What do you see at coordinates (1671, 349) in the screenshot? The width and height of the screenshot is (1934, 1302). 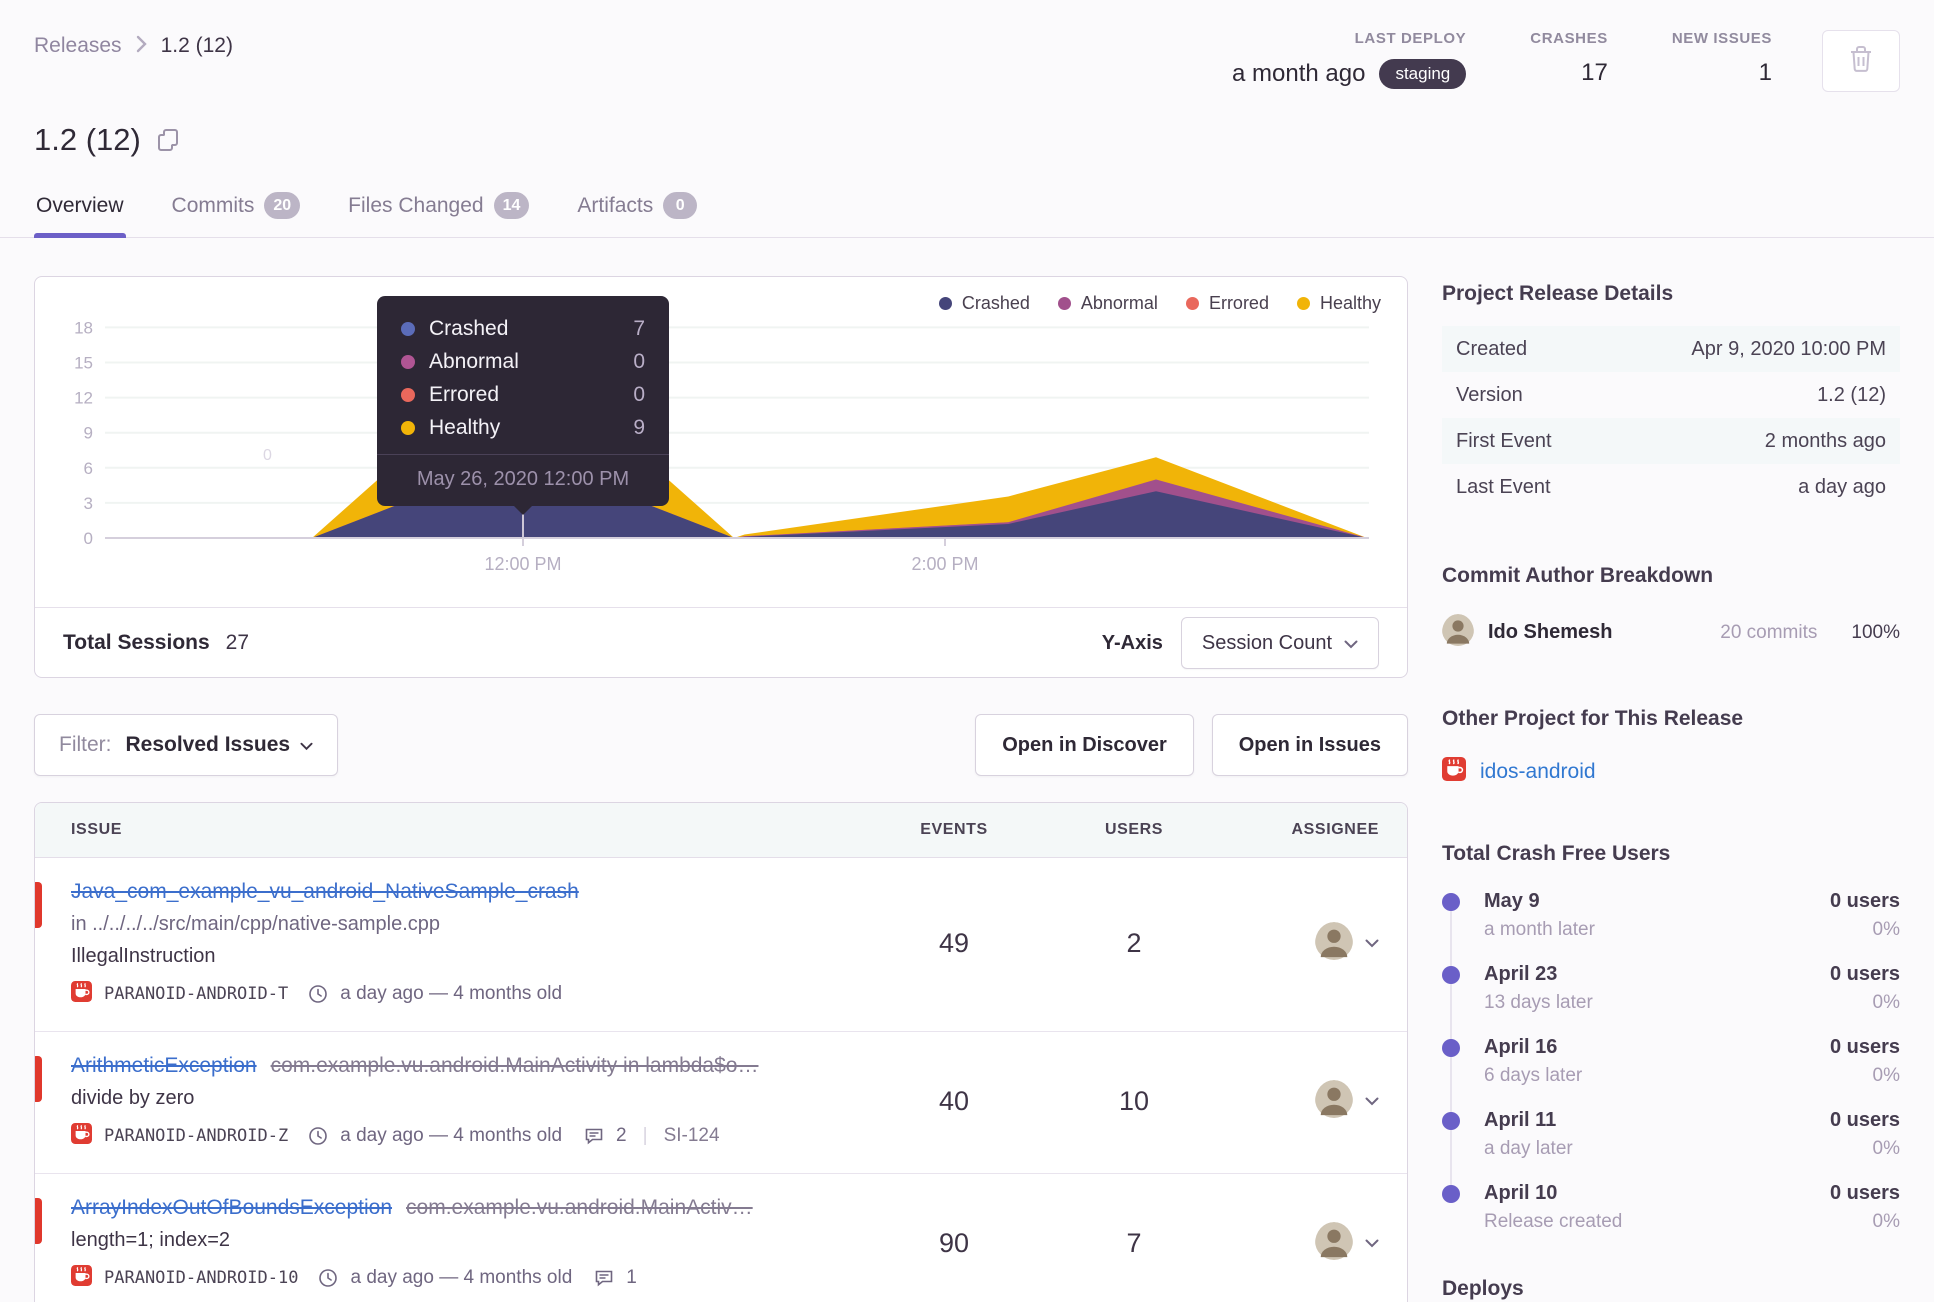 I see `detail-row-created: Created Apr 9, 2020 10:00 PM` at bounding box center [1671, 349].